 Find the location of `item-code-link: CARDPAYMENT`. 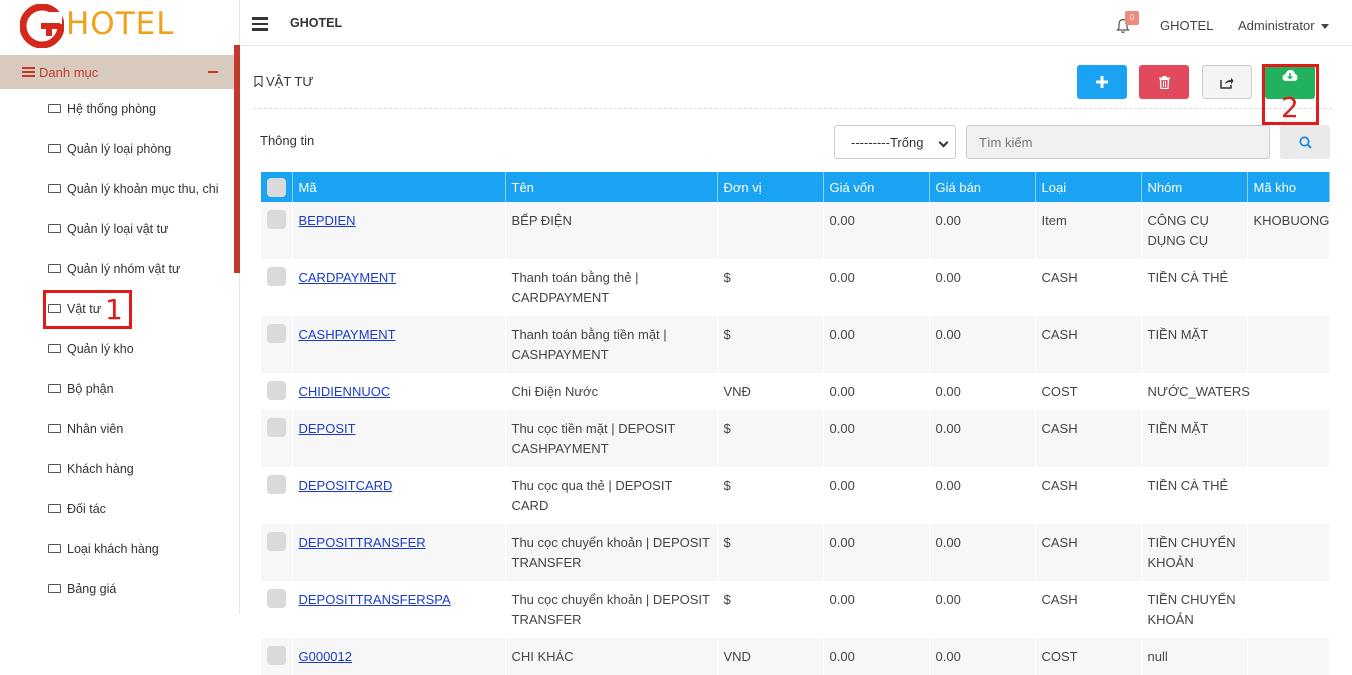

item-code-link: CARDPAYMENT is located at coordinates (348, 277).